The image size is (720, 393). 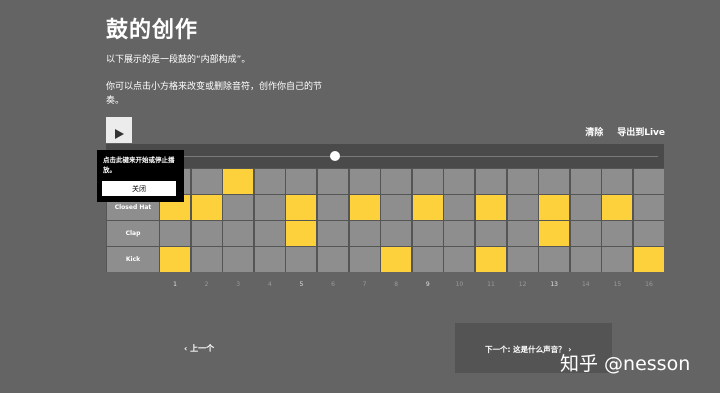 I want to click on step-number: 10, so click(x=459, y=284).